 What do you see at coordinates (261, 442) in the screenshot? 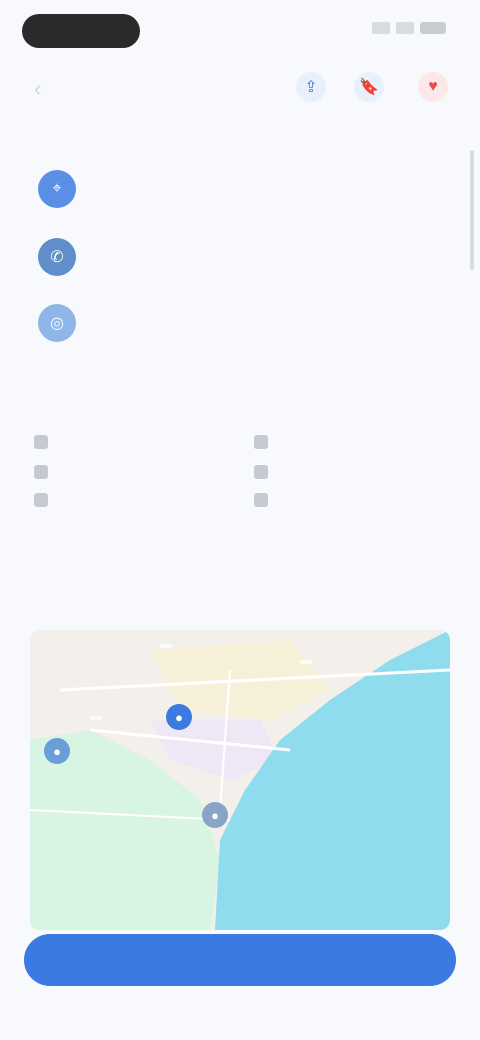
I see `pool-icon` at bounding box center [261, 442].